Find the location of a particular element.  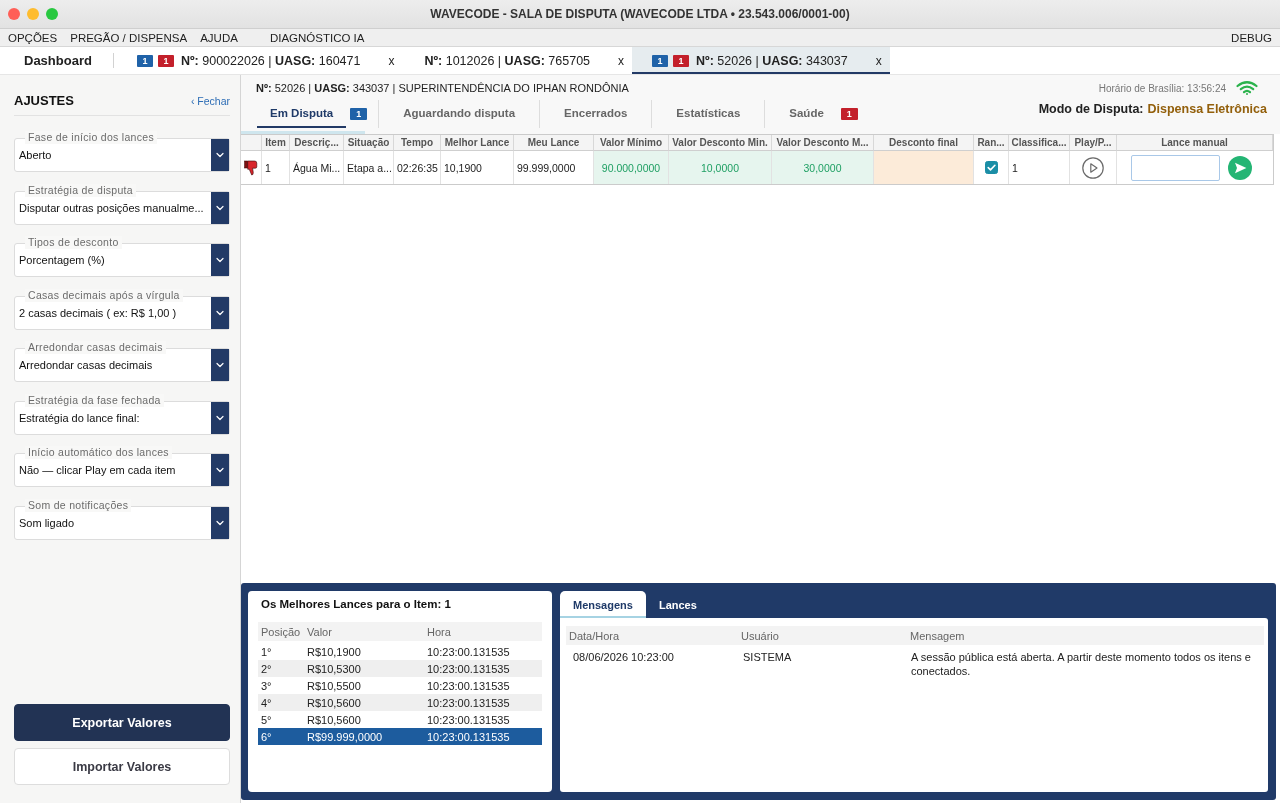

field-label: Tipos de desconto is located at coordinates (73, 242).